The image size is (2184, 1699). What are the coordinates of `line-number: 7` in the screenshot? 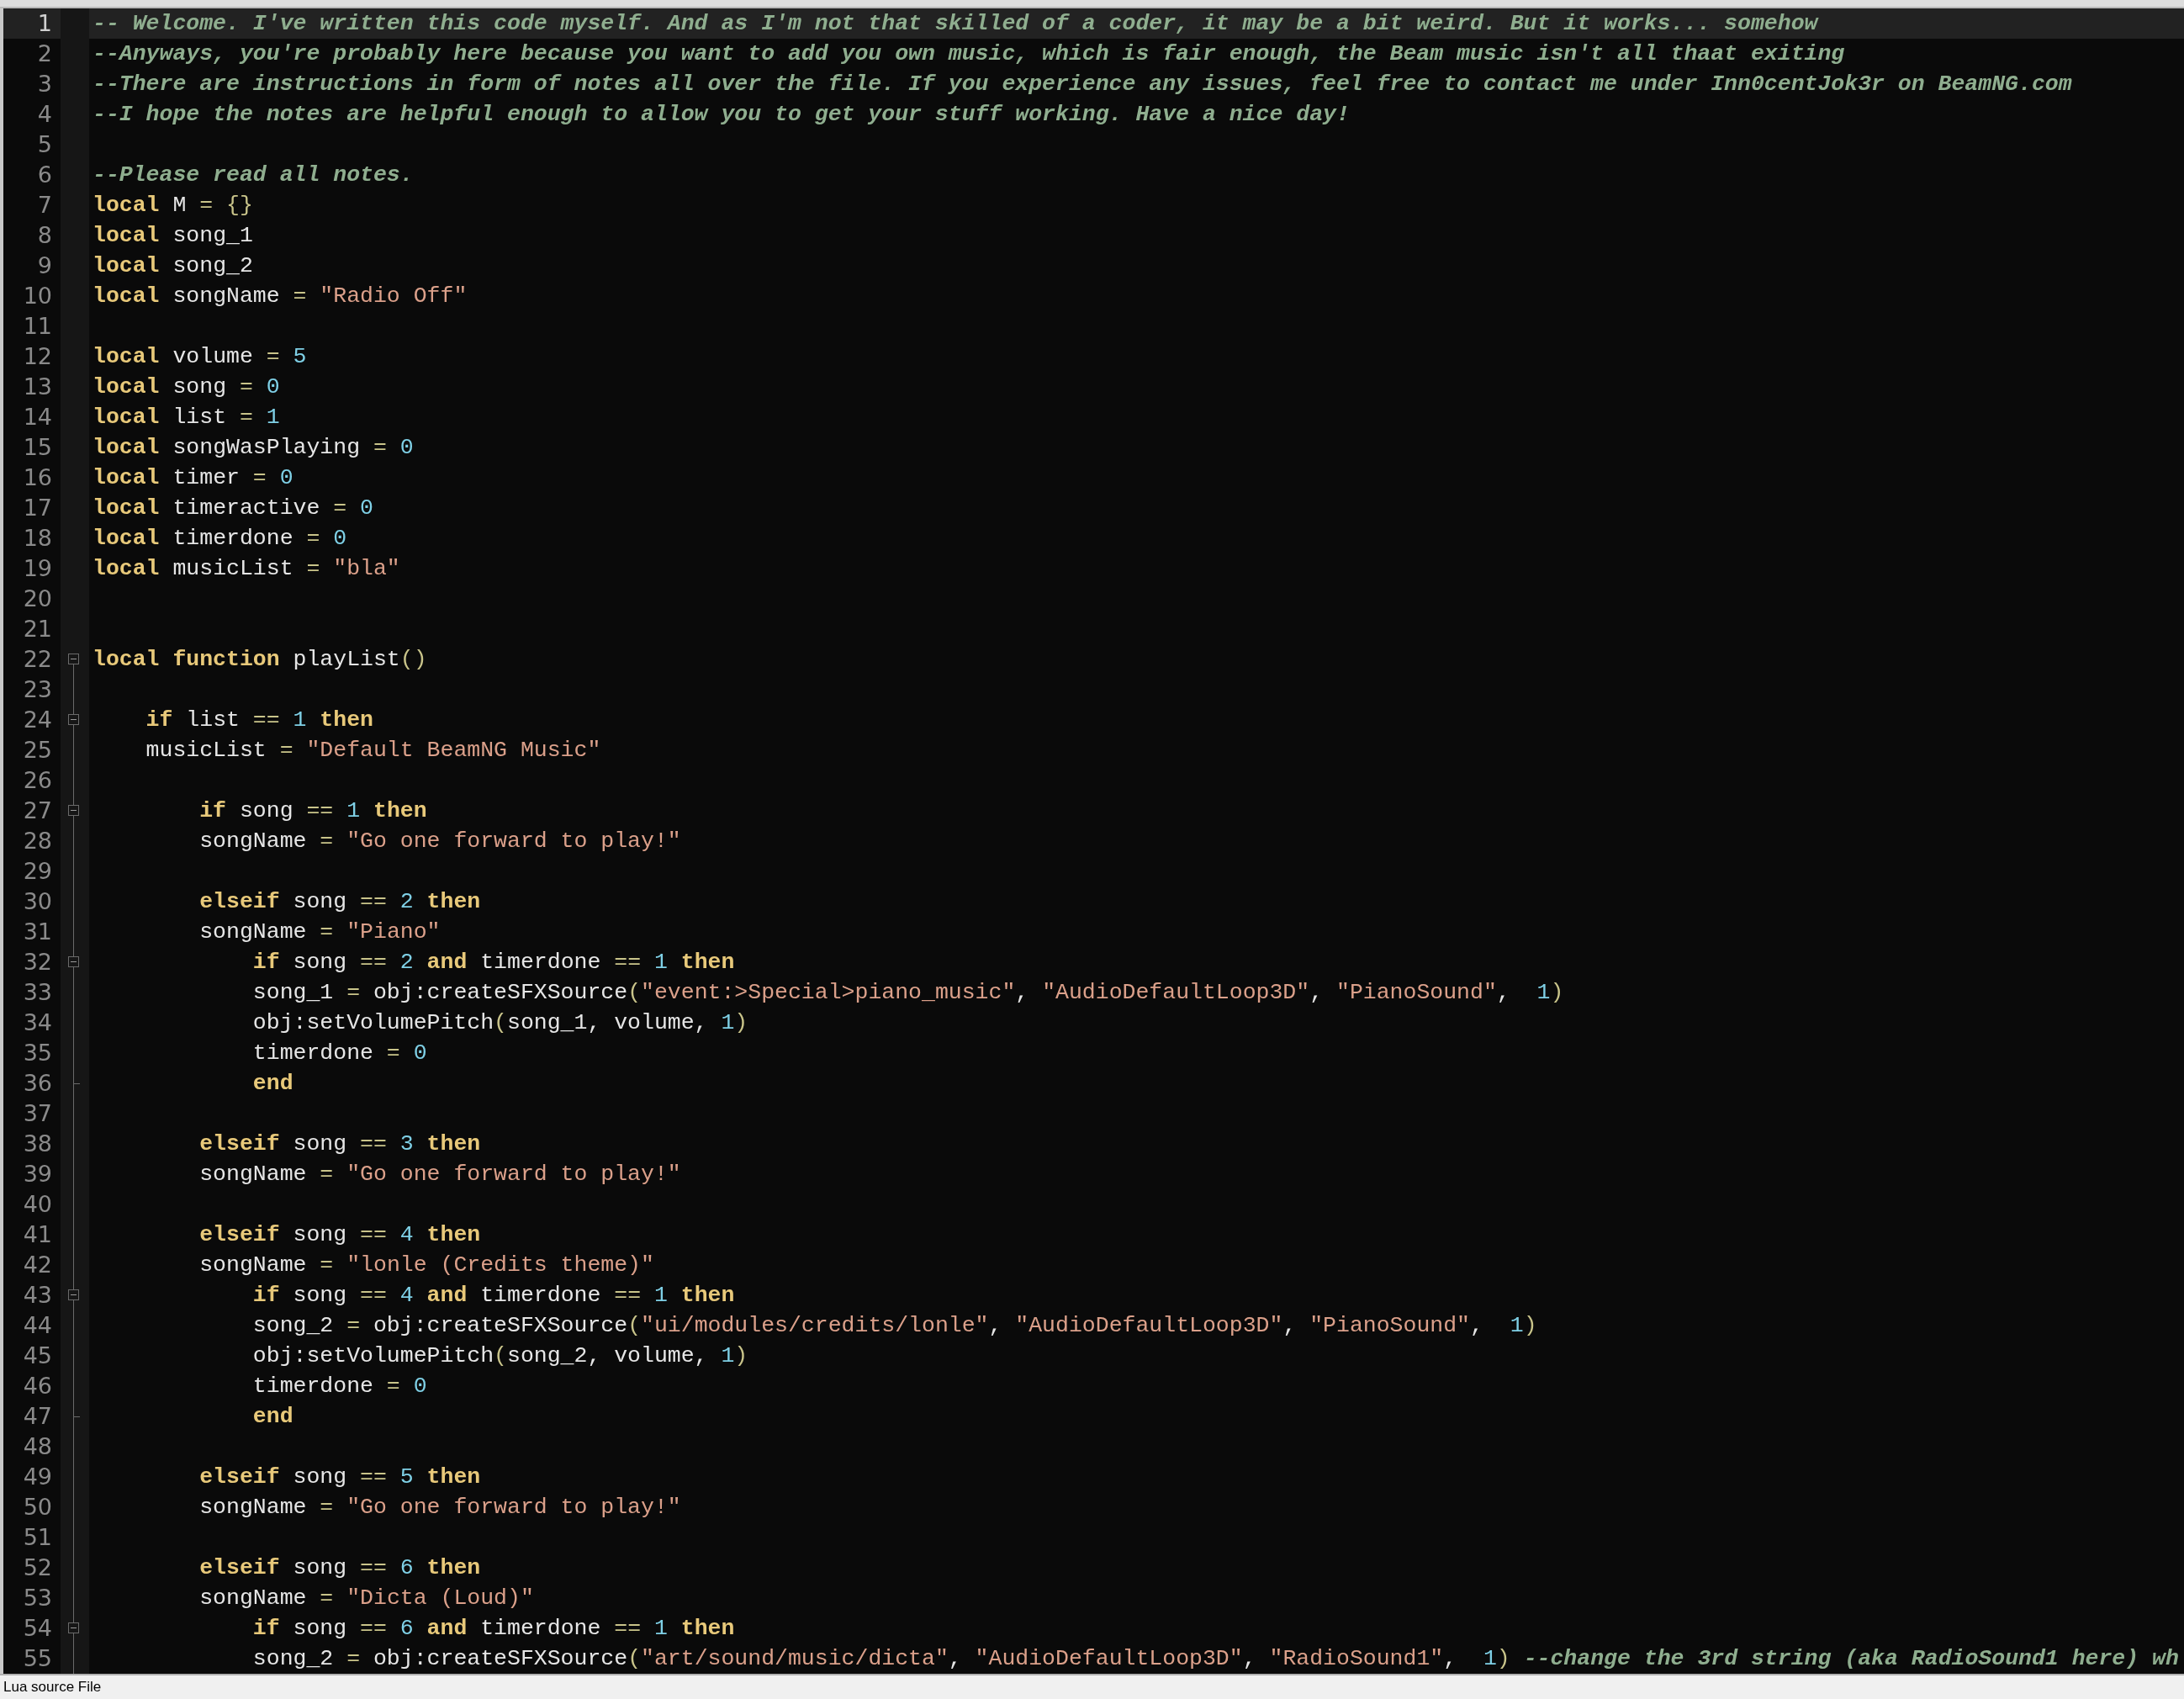 It's located at (44, 205).